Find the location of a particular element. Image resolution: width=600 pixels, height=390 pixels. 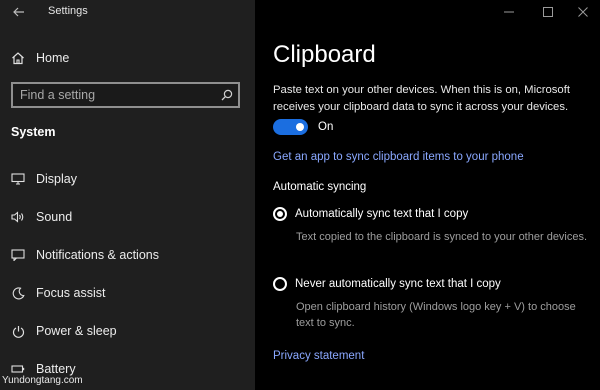

privacy-link: Privacy statement is located at coordinates (318, 356).